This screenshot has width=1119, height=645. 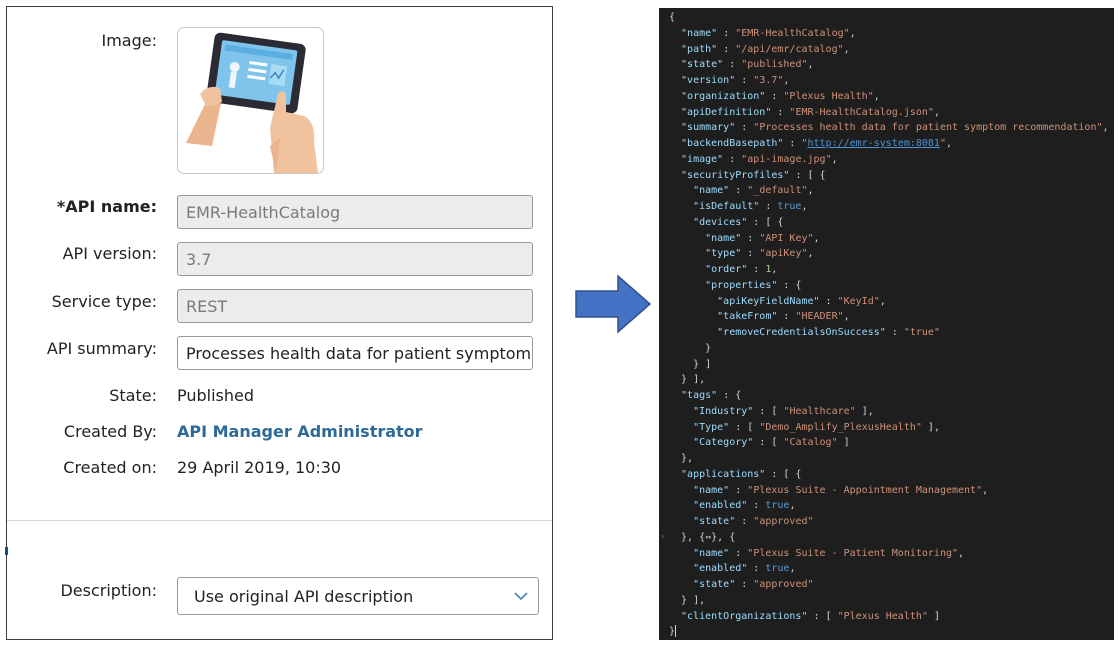 What do you see at coordinates (777, 569) in the screenshot?
I see `json-app2-enabled: true` at bounding box center [777, 569].